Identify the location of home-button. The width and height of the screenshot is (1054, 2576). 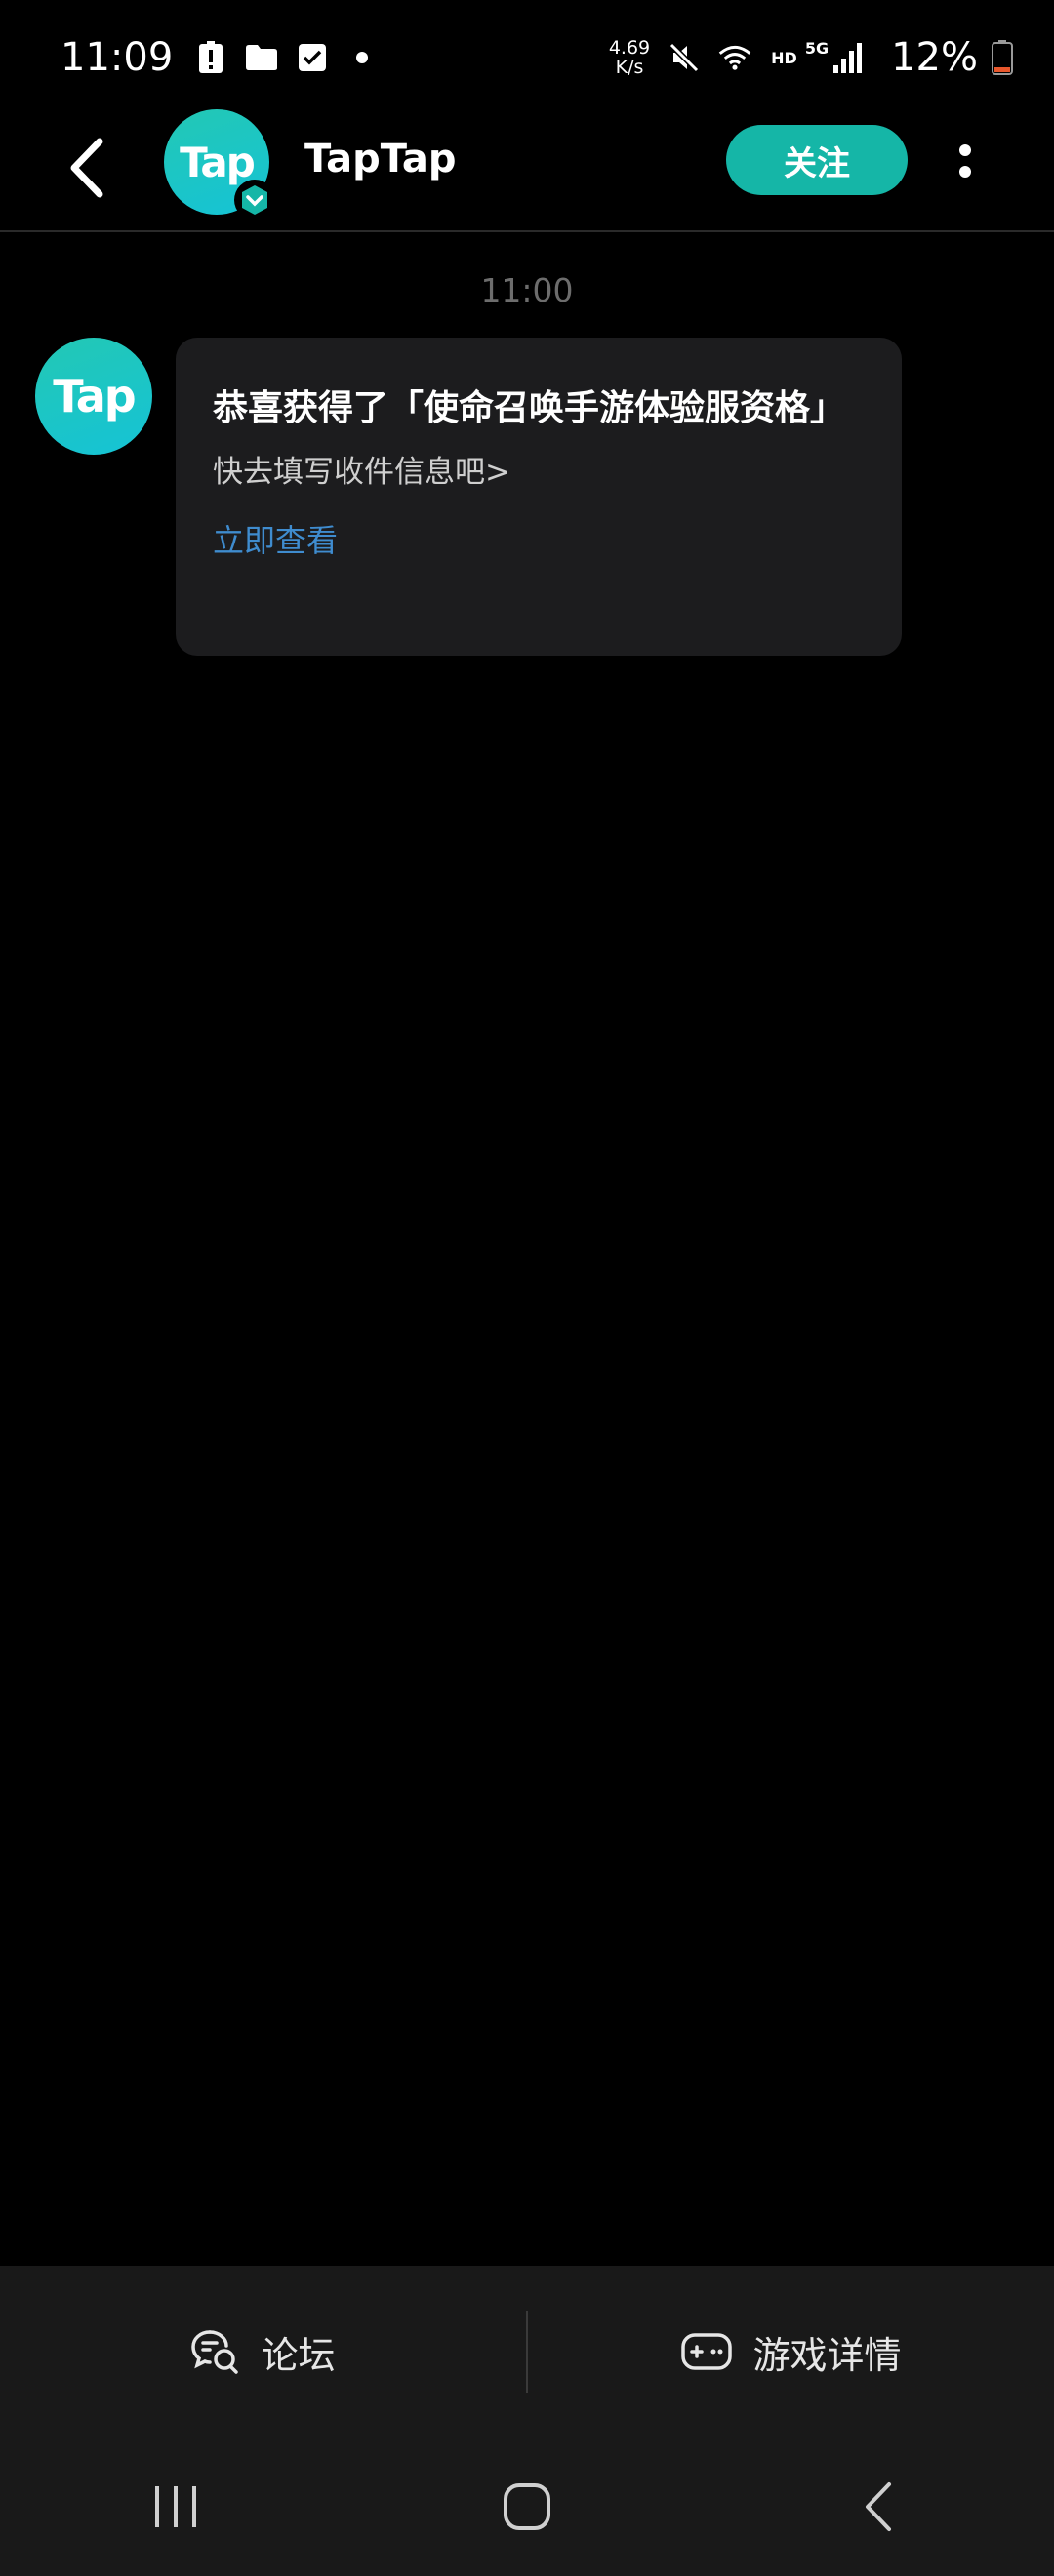
(527, 2507).